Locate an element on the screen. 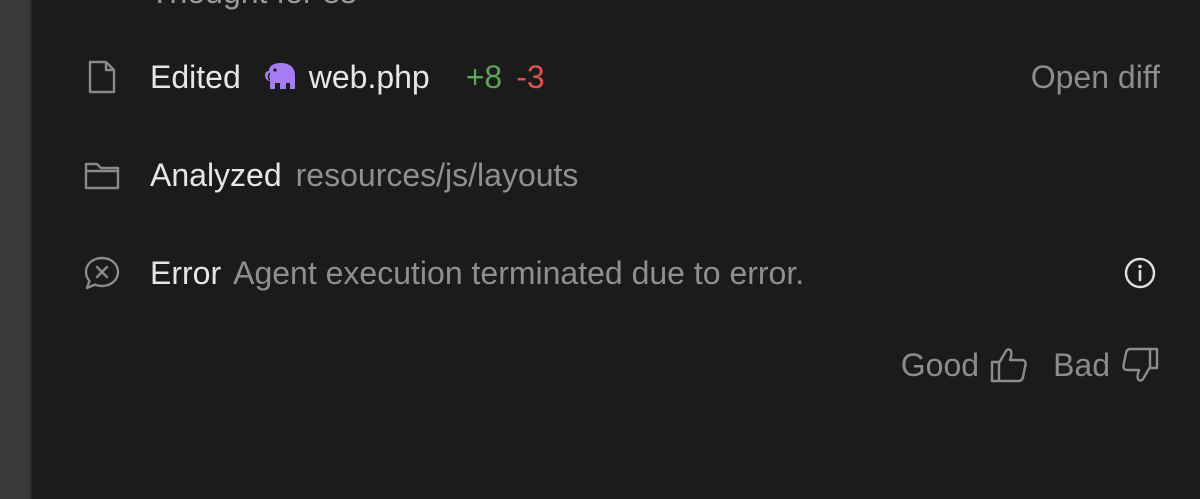  bad-button: Bad is located at coordinates (1106, 365).